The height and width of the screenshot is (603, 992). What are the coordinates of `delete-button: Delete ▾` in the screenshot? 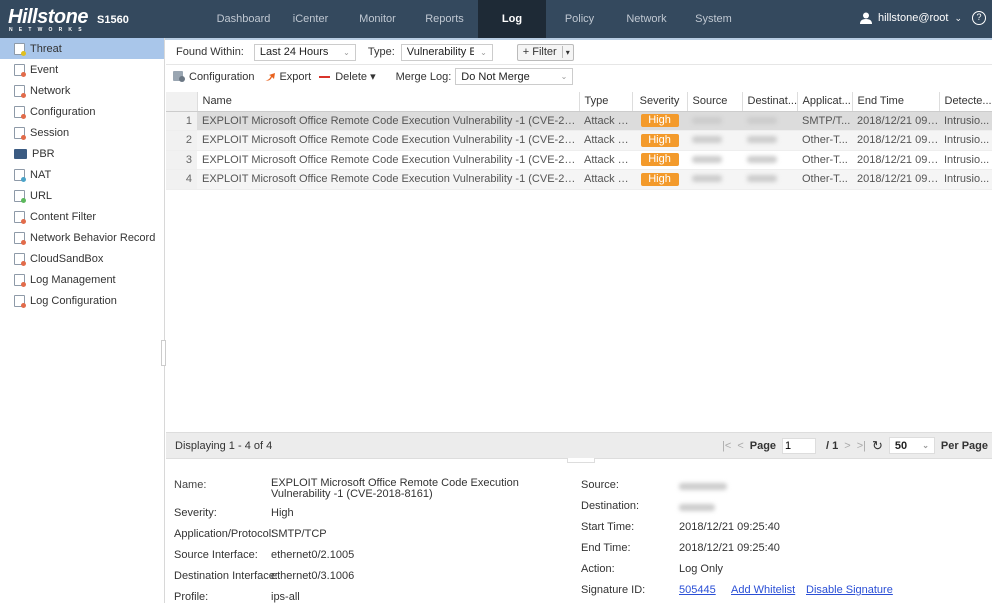 It's located at (347, 76).